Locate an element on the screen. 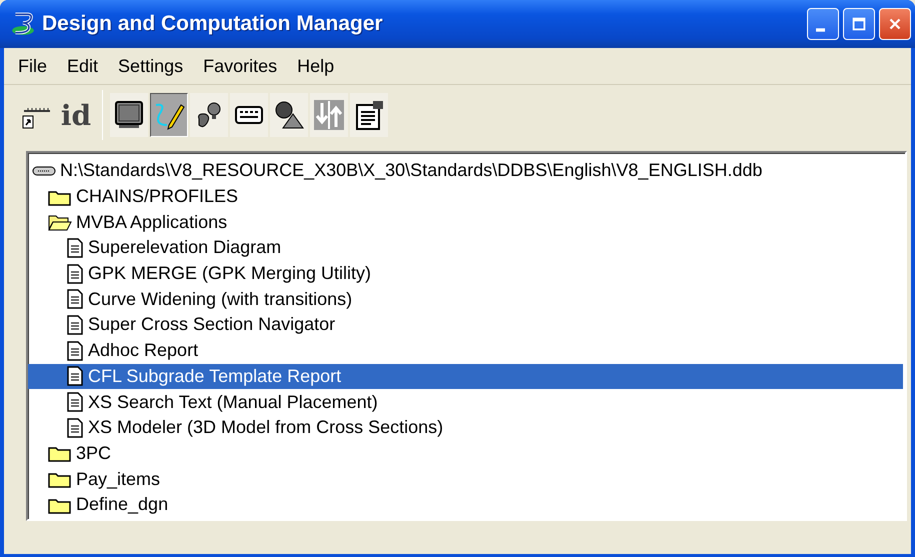 This screenshot has height=557, width=915. close-button is located at coordinates (895, 24).